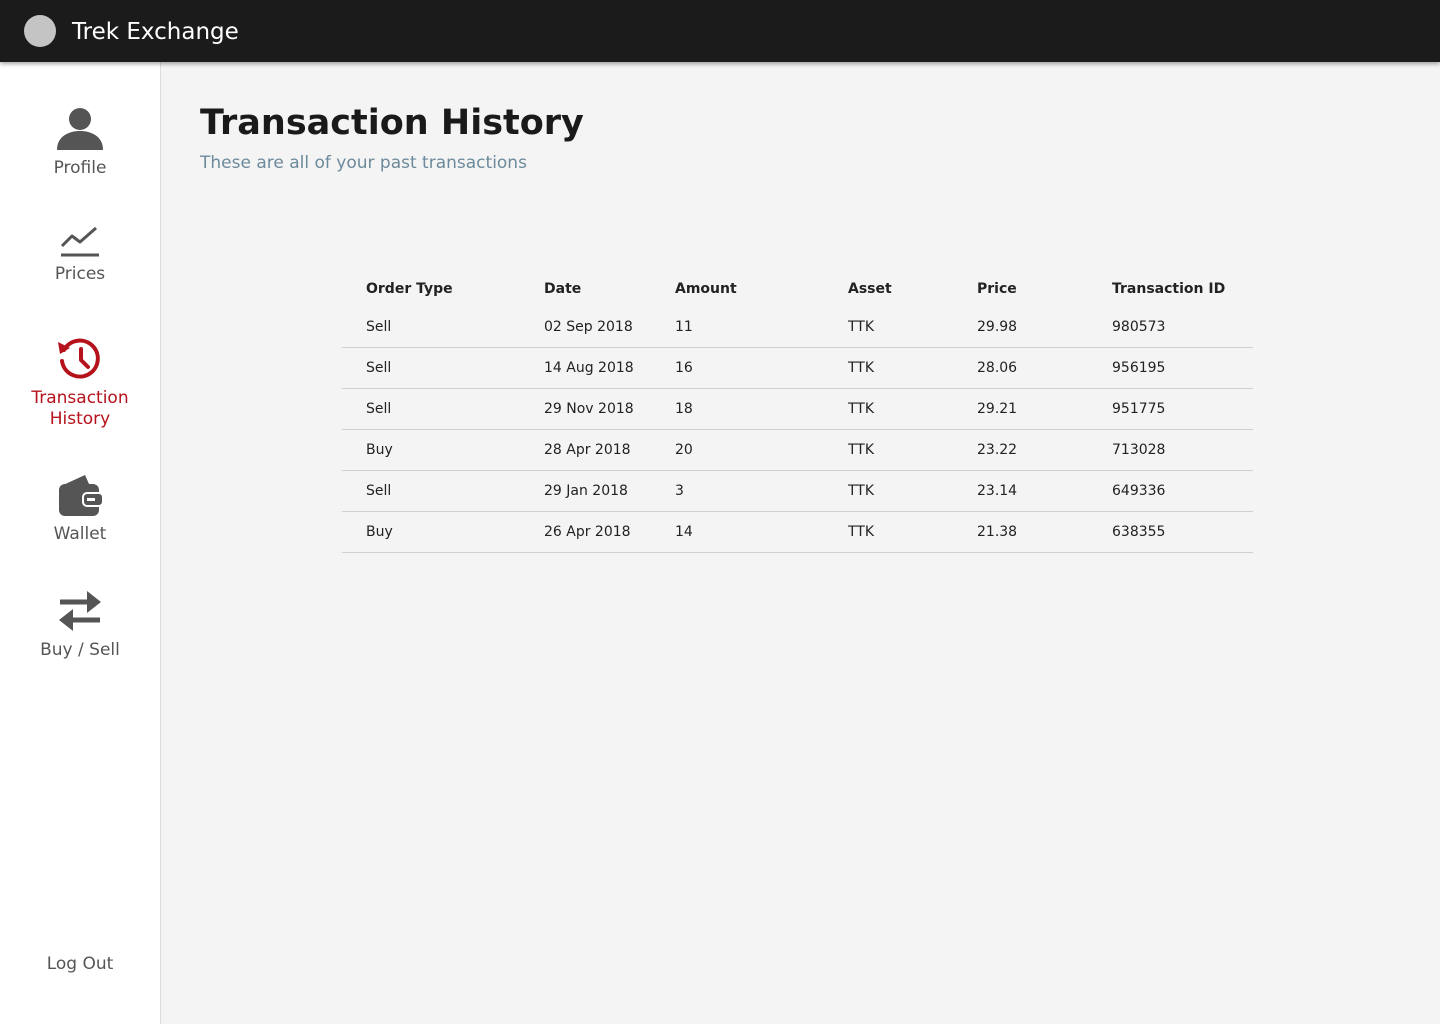  What do you see at coordinates (431, 289) in the screenshot?
I see `column-header-order-type: Order Type` at bounding box center [431, 289].